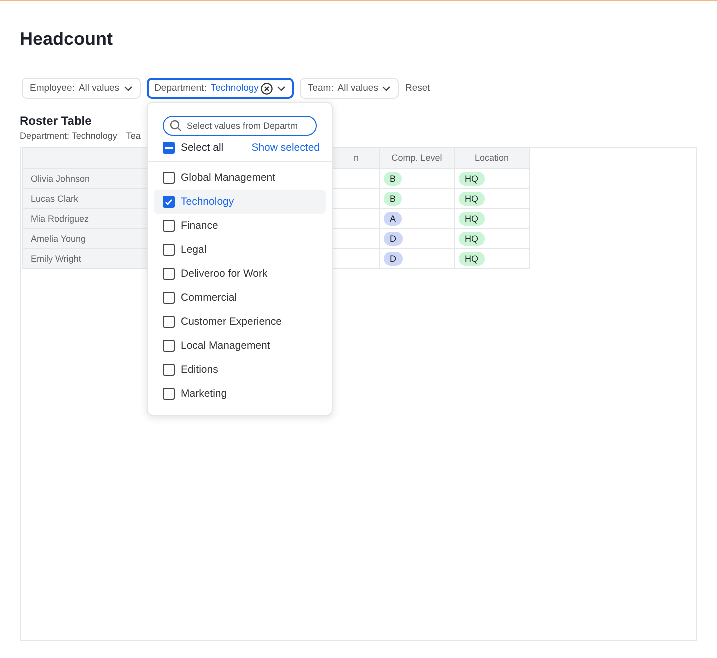 Image resolution: width=717 pixels, height=658 pixels. I want to click on minus-icon, so click(169, 148).